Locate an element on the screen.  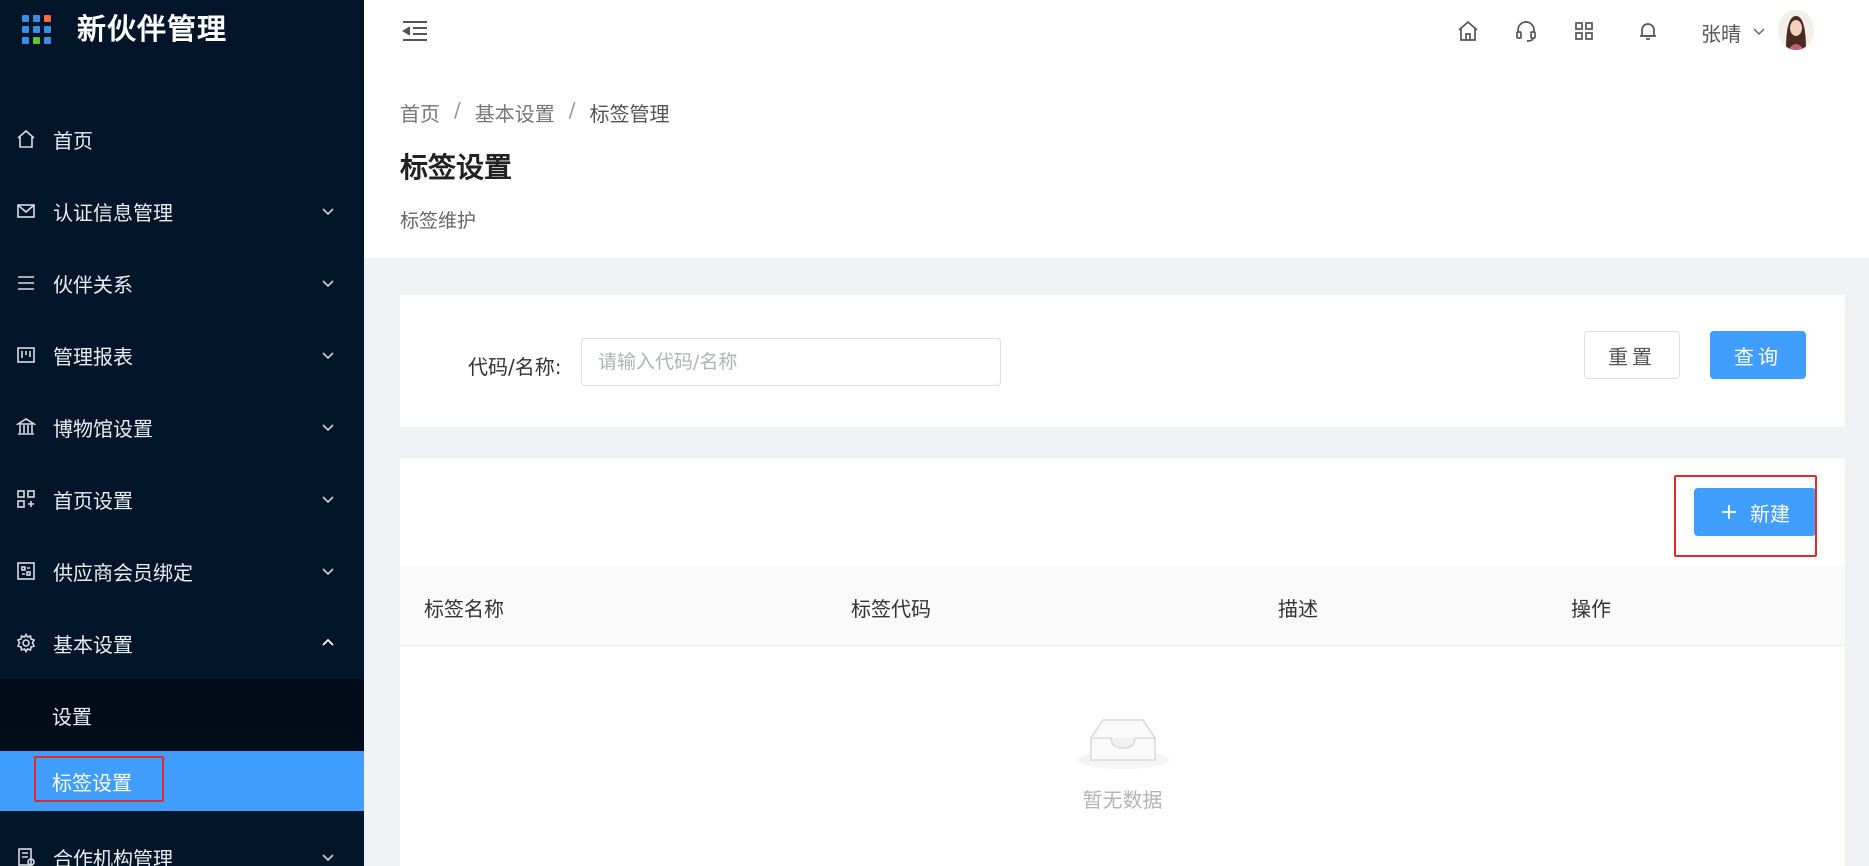
user-name: 张晴 is located at coordinates (1721, 32).